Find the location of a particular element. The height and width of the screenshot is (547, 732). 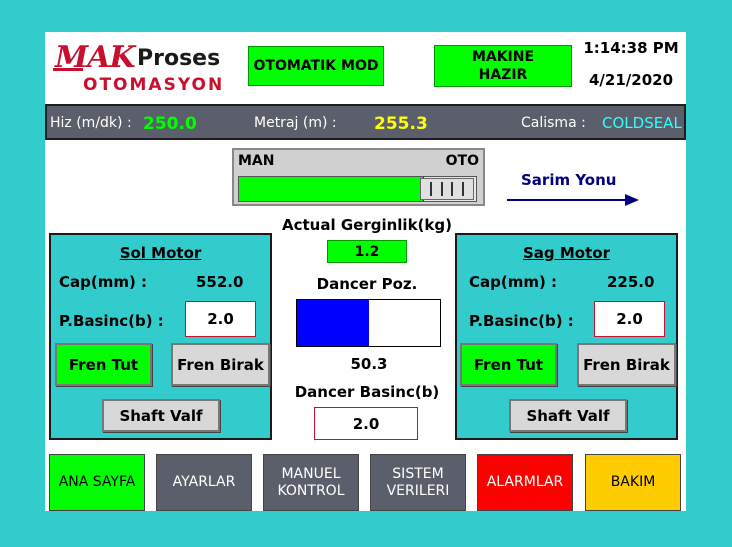

clock-time: 1:14:38 PM is located at coordinates (631, 48).